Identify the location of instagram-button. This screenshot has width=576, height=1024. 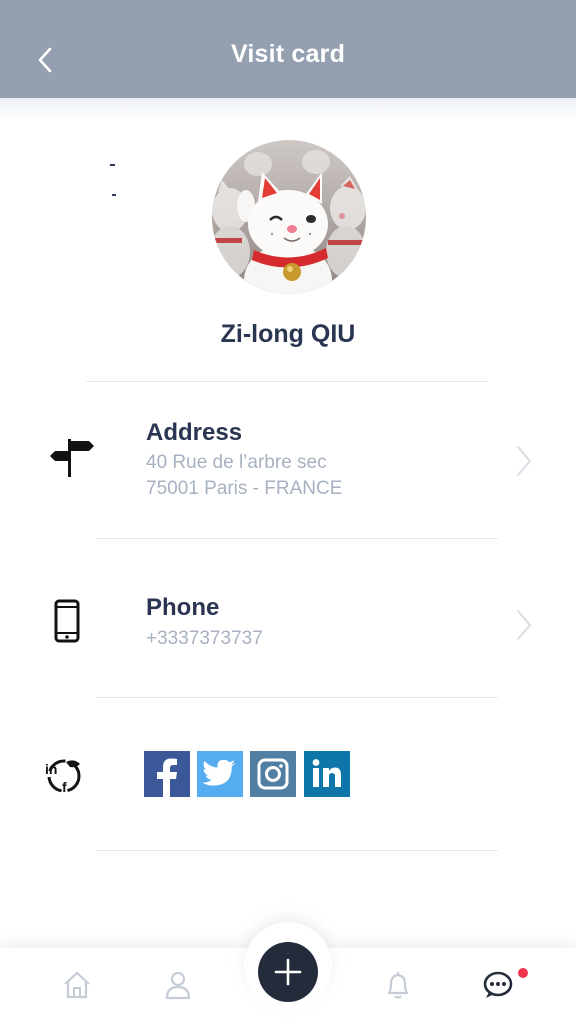
(273, 774).